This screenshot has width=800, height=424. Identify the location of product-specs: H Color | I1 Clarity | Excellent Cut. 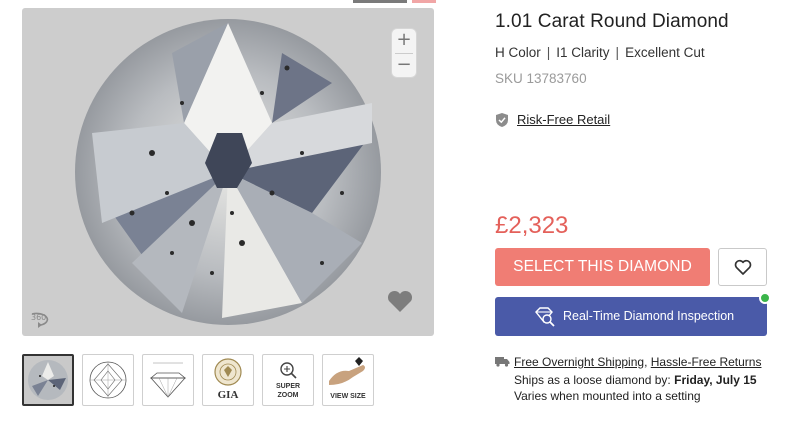
(600, 52).